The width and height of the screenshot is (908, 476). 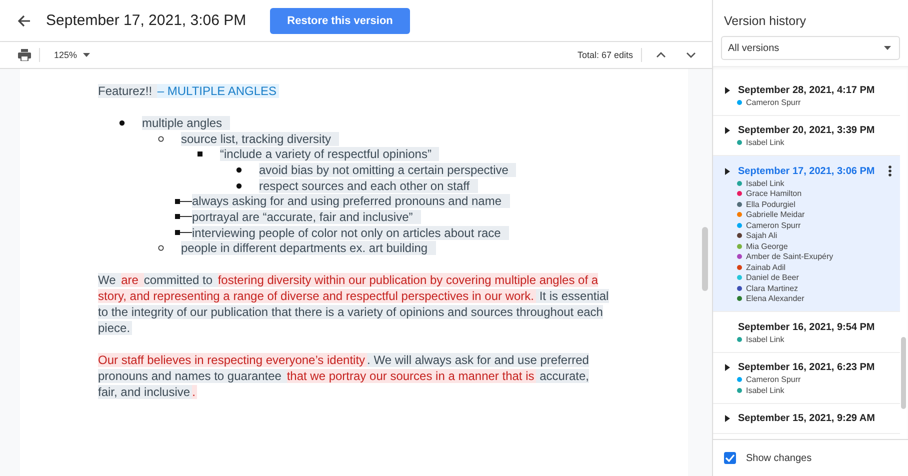 I want to click on list-item-text: always asking for and using preferred pronouns and name, so click(x=351, y=201).